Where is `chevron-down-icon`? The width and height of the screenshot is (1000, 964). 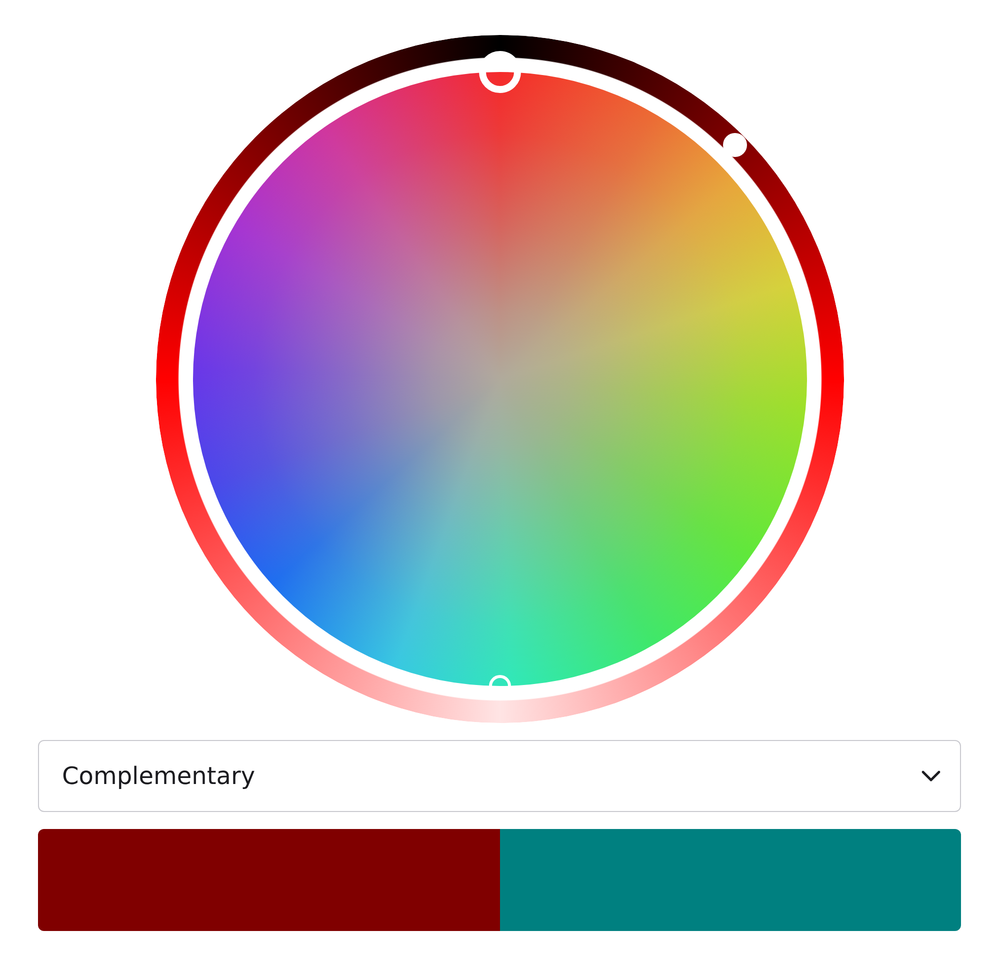 chevron-down-icon is located at coordinates (931, 776).